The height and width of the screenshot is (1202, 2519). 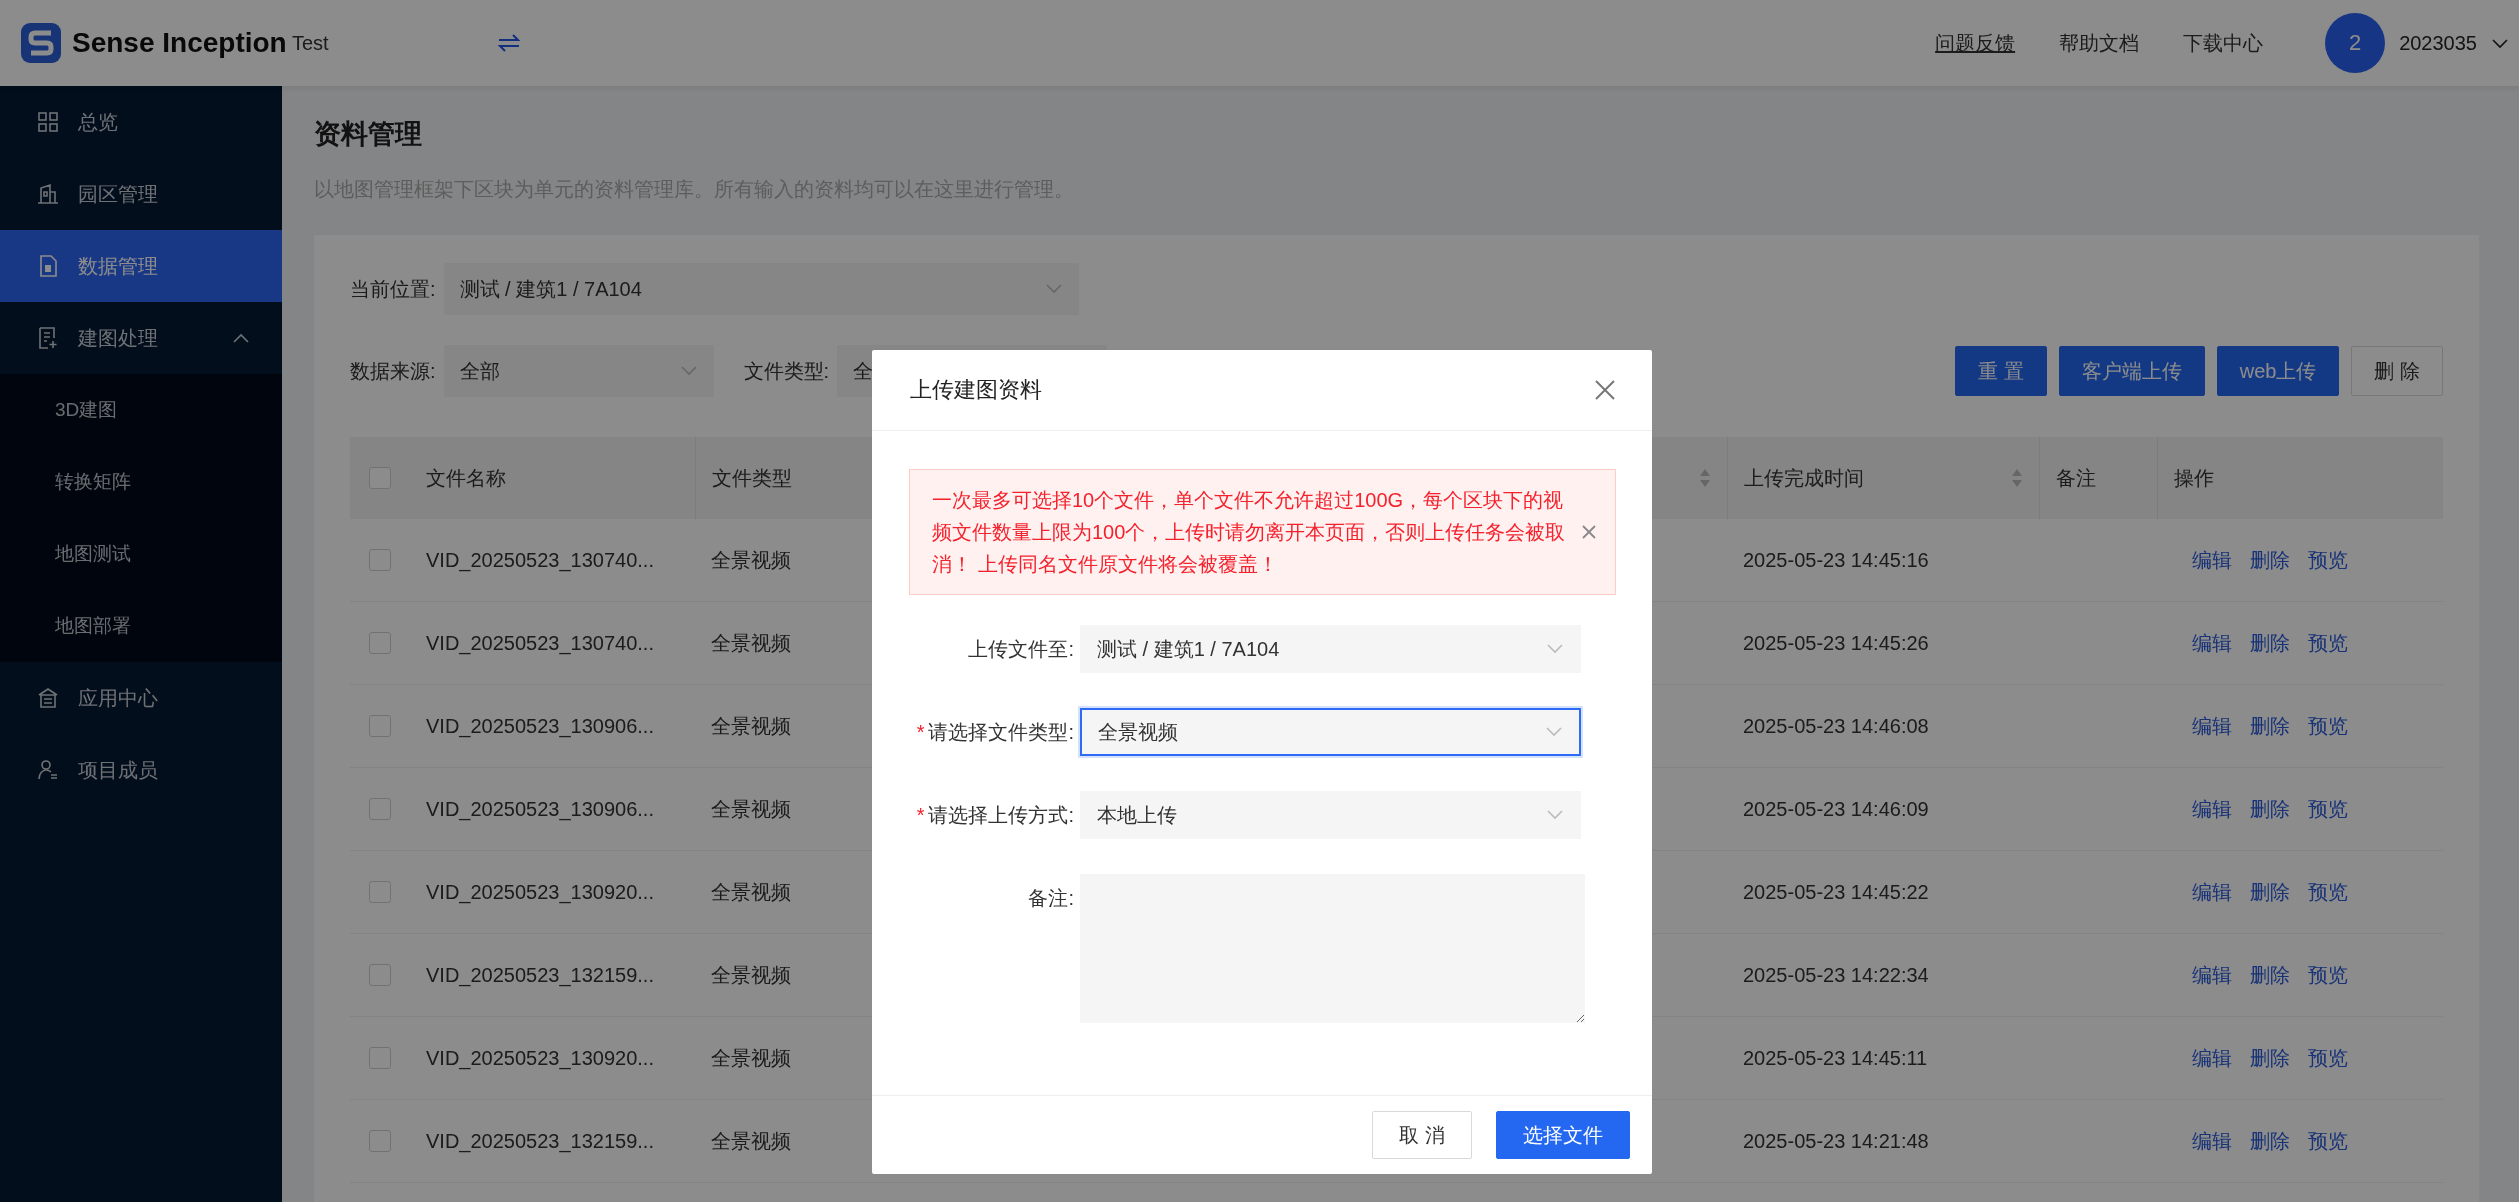 What do you see at coordinates (2223, 43) in the screenshot?
I see `header-link: 下载中心` at bounding box center [2223, 43].